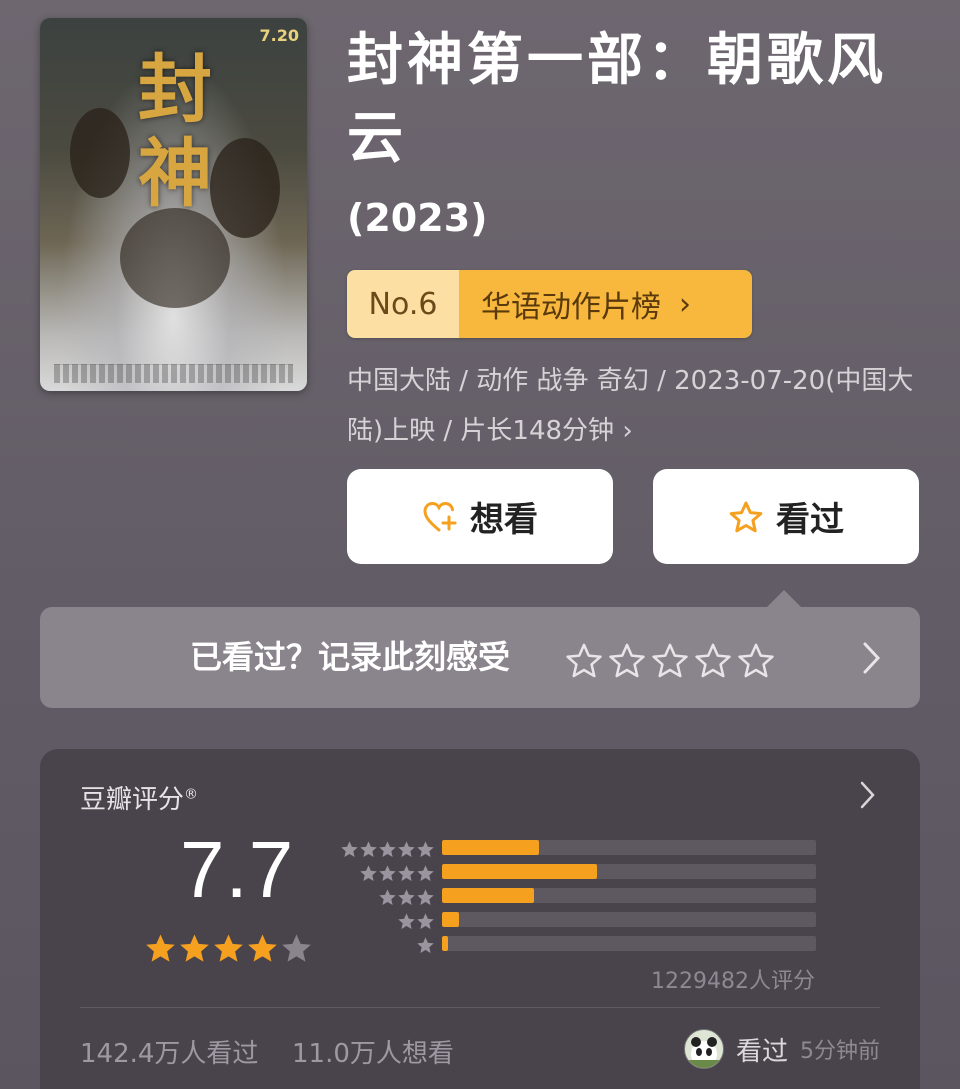 Image resolution: width=960 pixels, height=1089 pixels. I want to click on rank-badge: No.6 华语动作片榜 ›, so click(549, 304).